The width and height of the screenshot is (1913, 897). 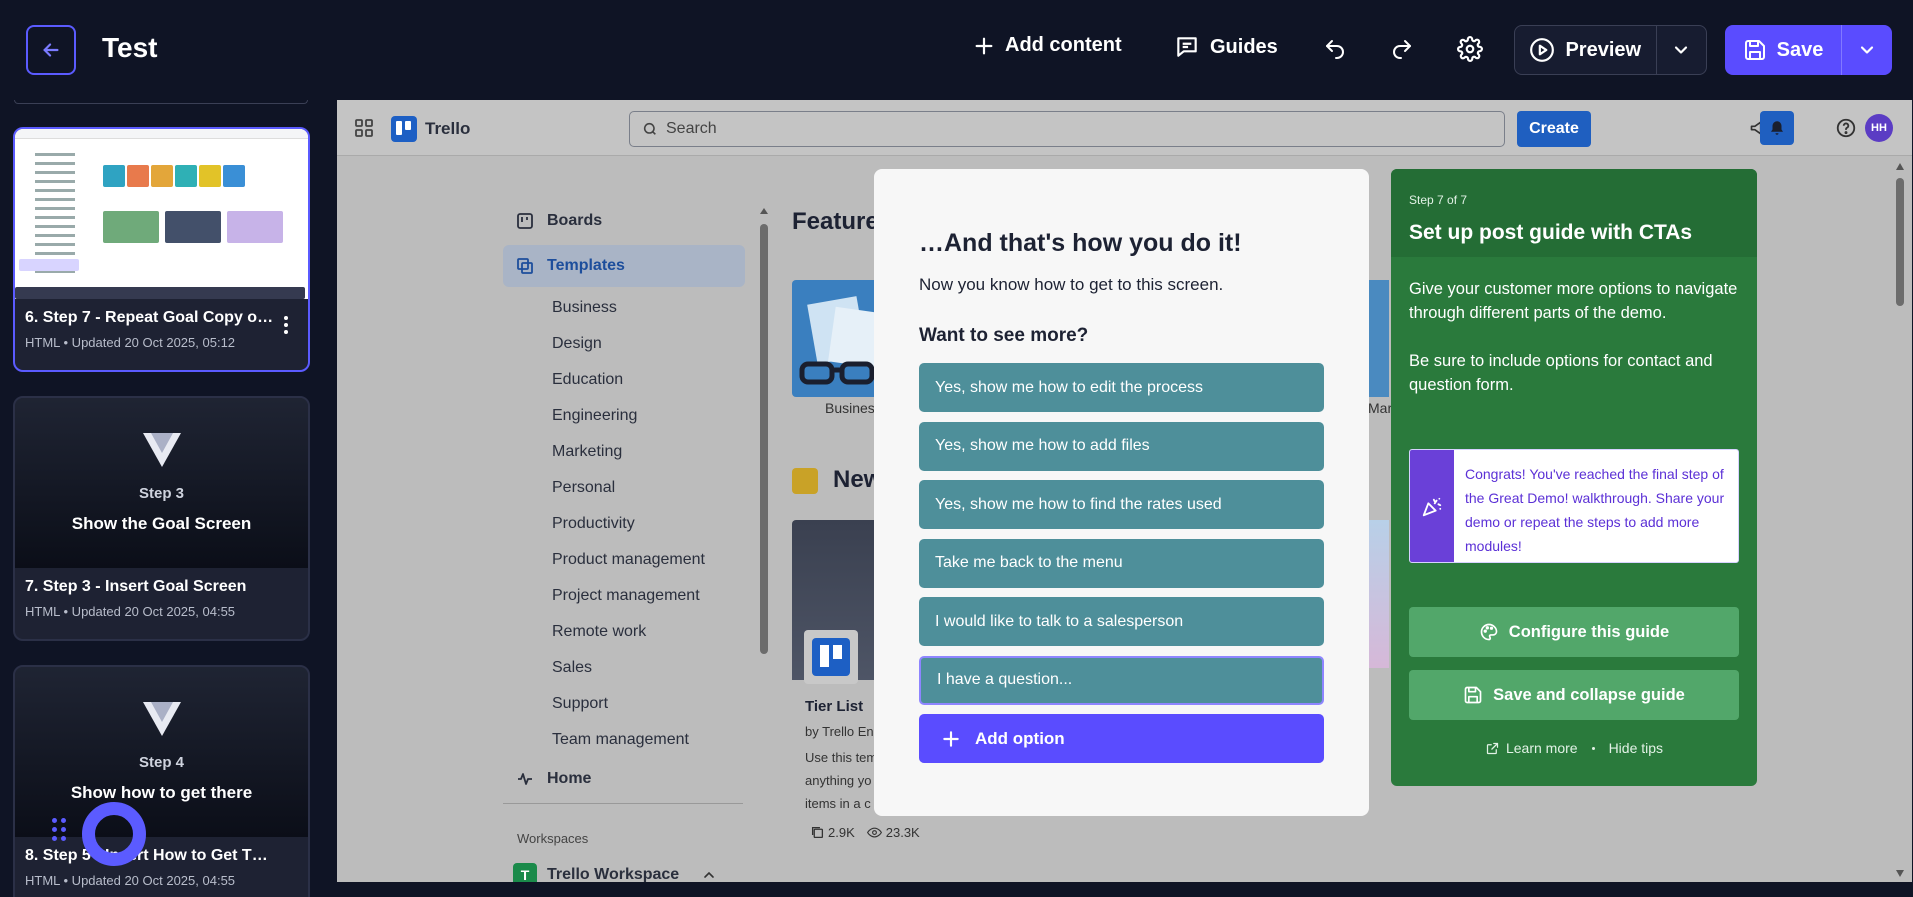 What do you see at coordinates (1121, 504) in the screenshot?
I see `option-button: Yes, show me how to find the rates used` at bounding box center [1121, 504].